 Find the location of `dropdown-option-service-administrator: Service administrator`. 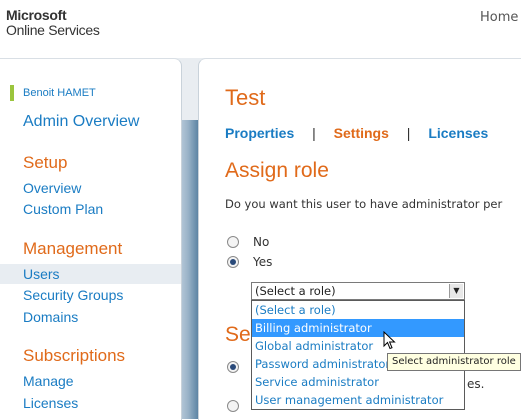

dropdown-option-service-administrator: Service administrator is located at coordinates (358, 382).